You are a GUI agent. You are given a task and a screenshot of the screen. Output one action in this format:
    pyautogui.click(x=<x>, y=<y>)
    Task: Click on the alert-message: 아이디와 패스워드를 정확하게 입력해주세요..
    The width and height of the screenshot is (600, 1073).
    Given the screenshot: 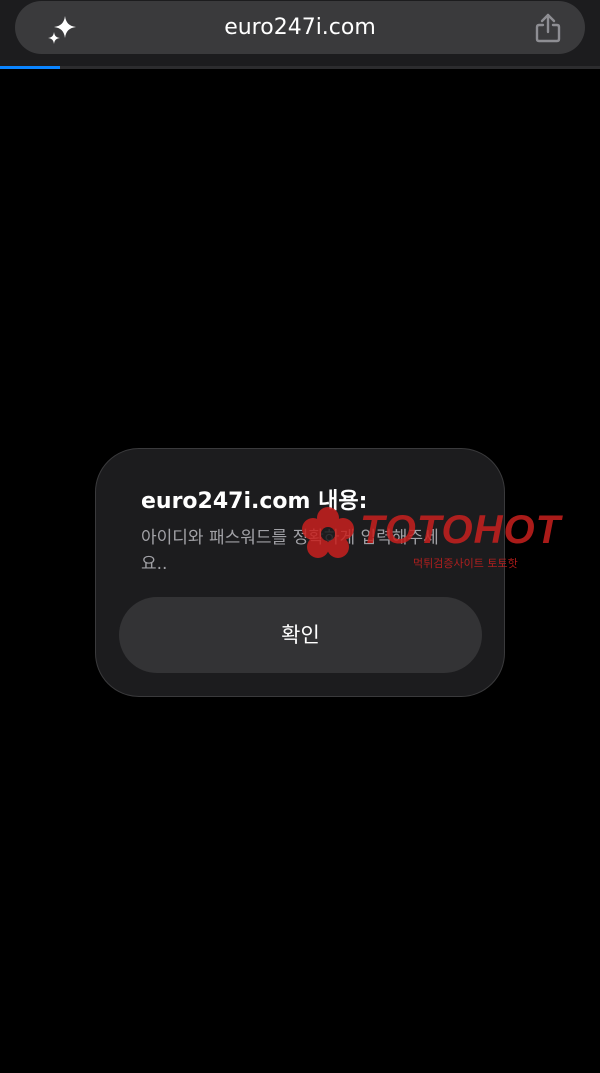 What is the action you would take?
    pyautogui.click(x=290, y=551)
    